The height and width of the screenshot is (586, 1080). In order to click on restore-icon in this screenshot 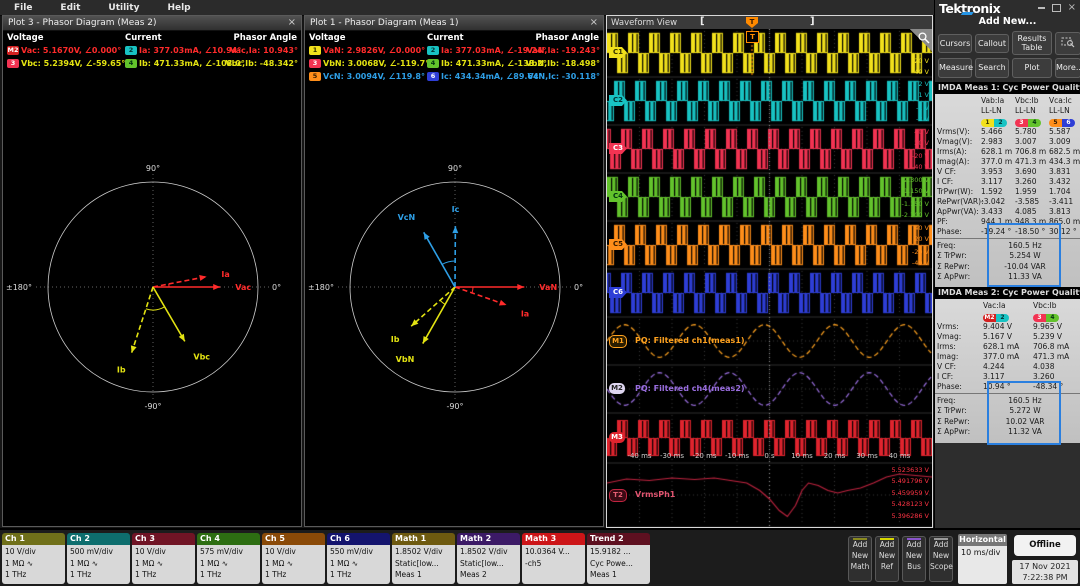, I will do `click(1056, 8)`.